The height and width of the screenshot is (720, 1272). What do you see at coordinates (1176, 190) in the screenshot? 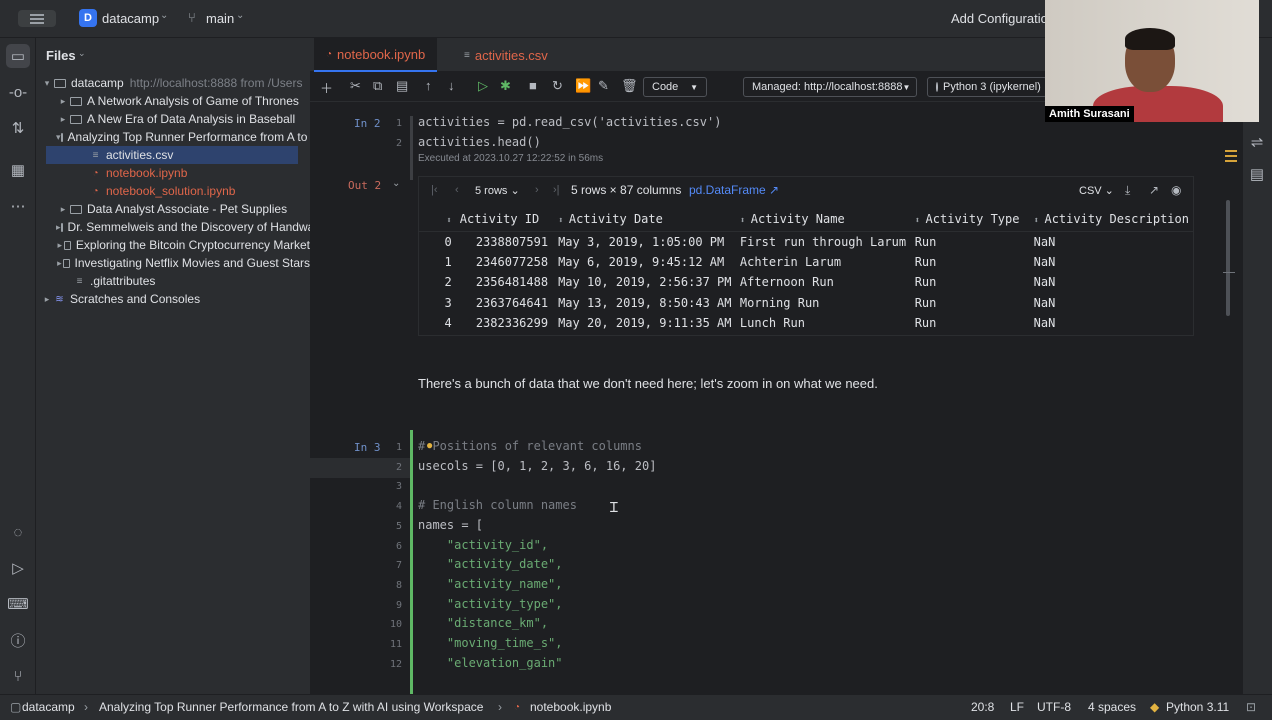
I see `eye-icon: ◉` at bounding box center [1176, 190].